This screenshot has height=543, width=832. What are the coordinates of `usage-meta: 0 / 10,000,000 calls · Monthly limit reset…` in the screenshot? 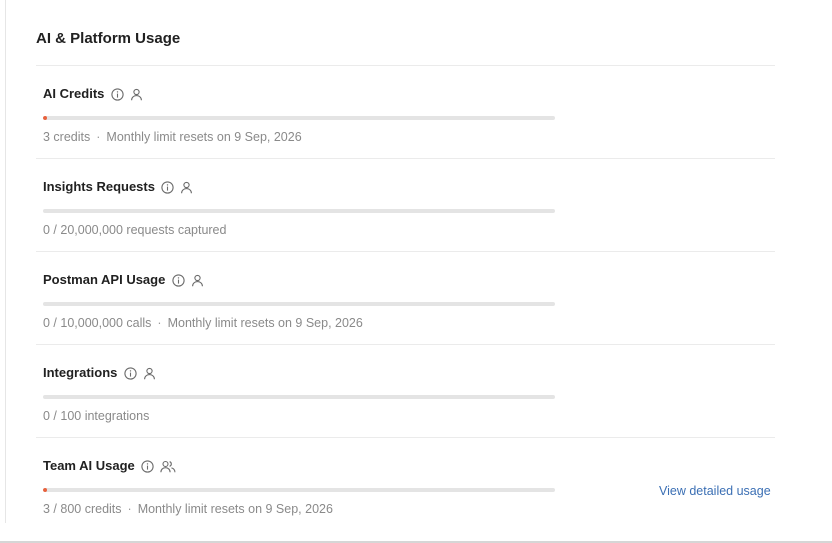 It's located at (203, 323).